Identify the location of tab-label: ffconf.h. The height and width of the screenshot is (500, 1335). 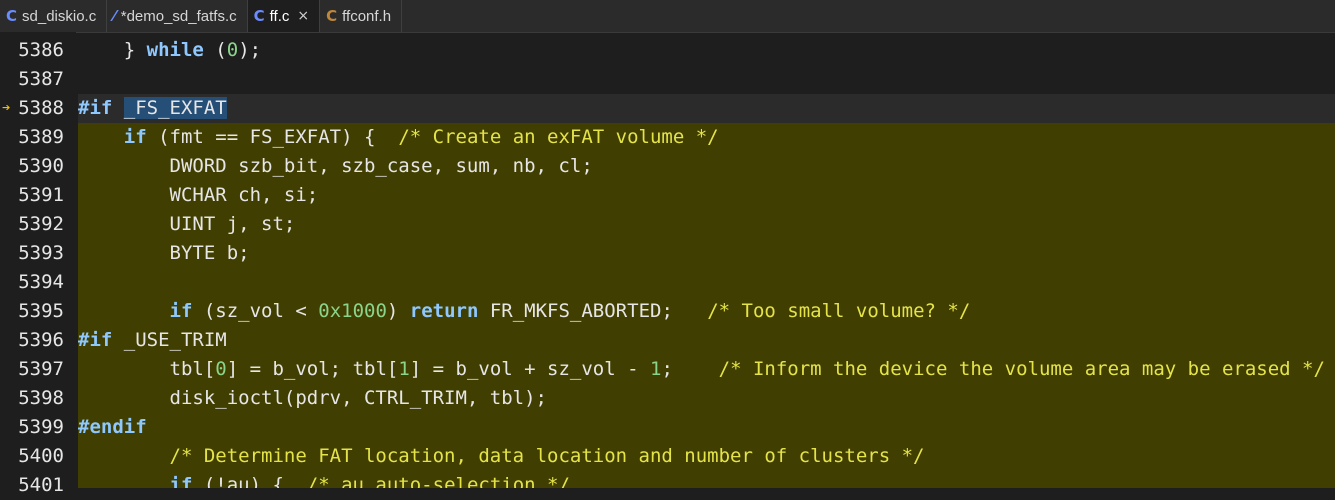
(367, 16).